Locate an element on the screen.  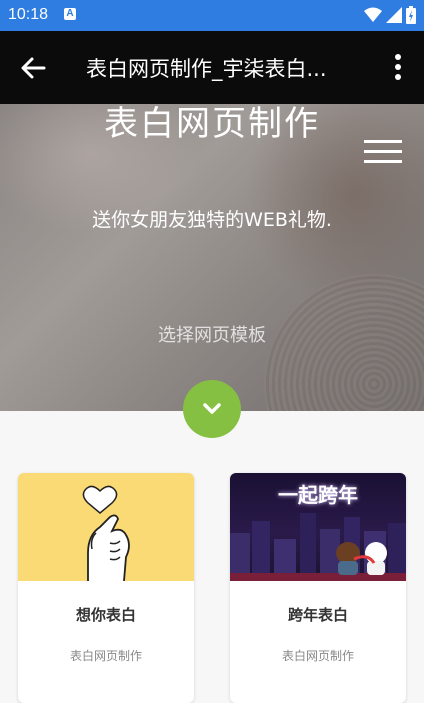
wifi-icon is located at coordinates (373, 14).